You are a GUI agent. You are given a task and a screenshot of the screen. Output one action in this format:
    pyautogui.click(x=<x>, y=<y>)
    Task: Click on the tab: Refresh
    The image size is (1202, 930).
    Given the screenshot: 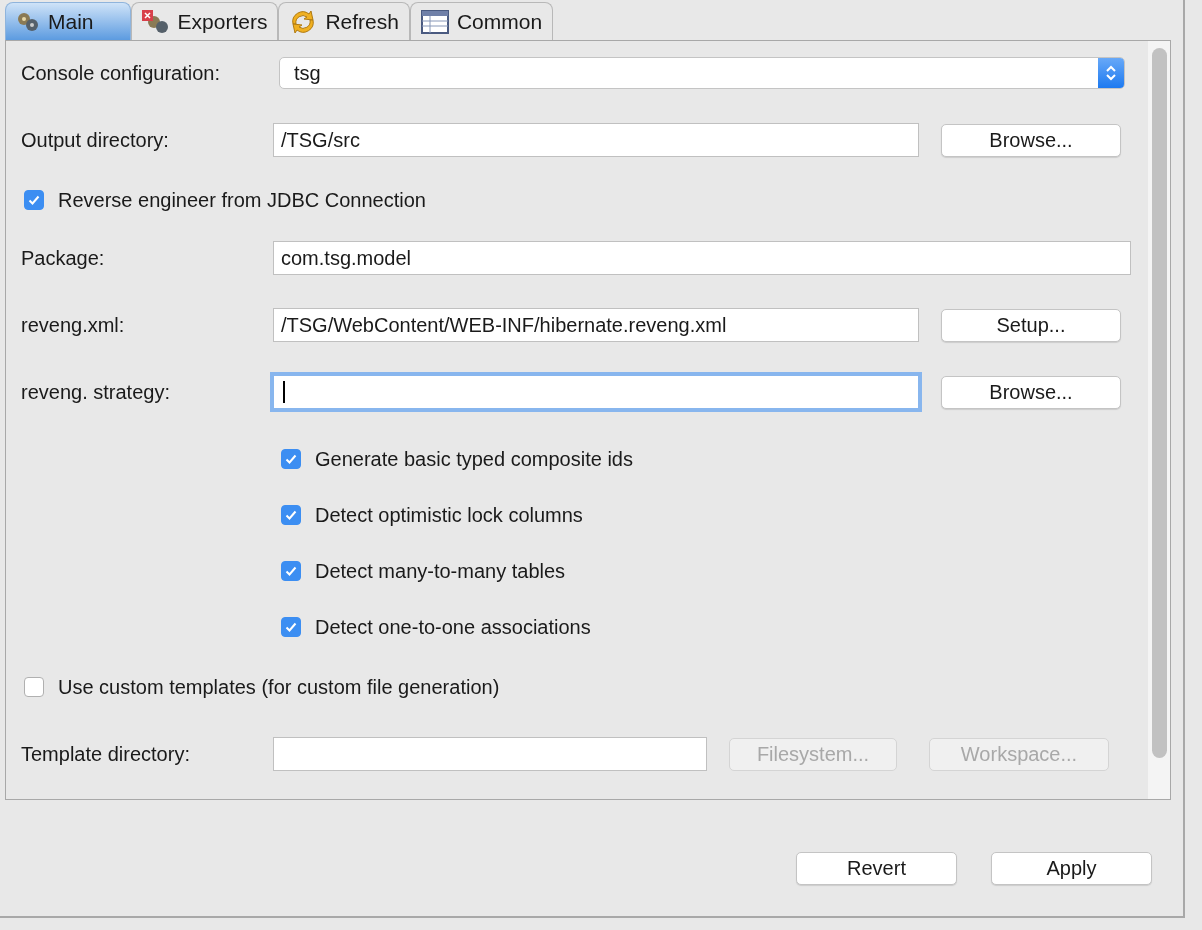 What is the action you would take?
    pyautogui.click(x=344, y=21)
    